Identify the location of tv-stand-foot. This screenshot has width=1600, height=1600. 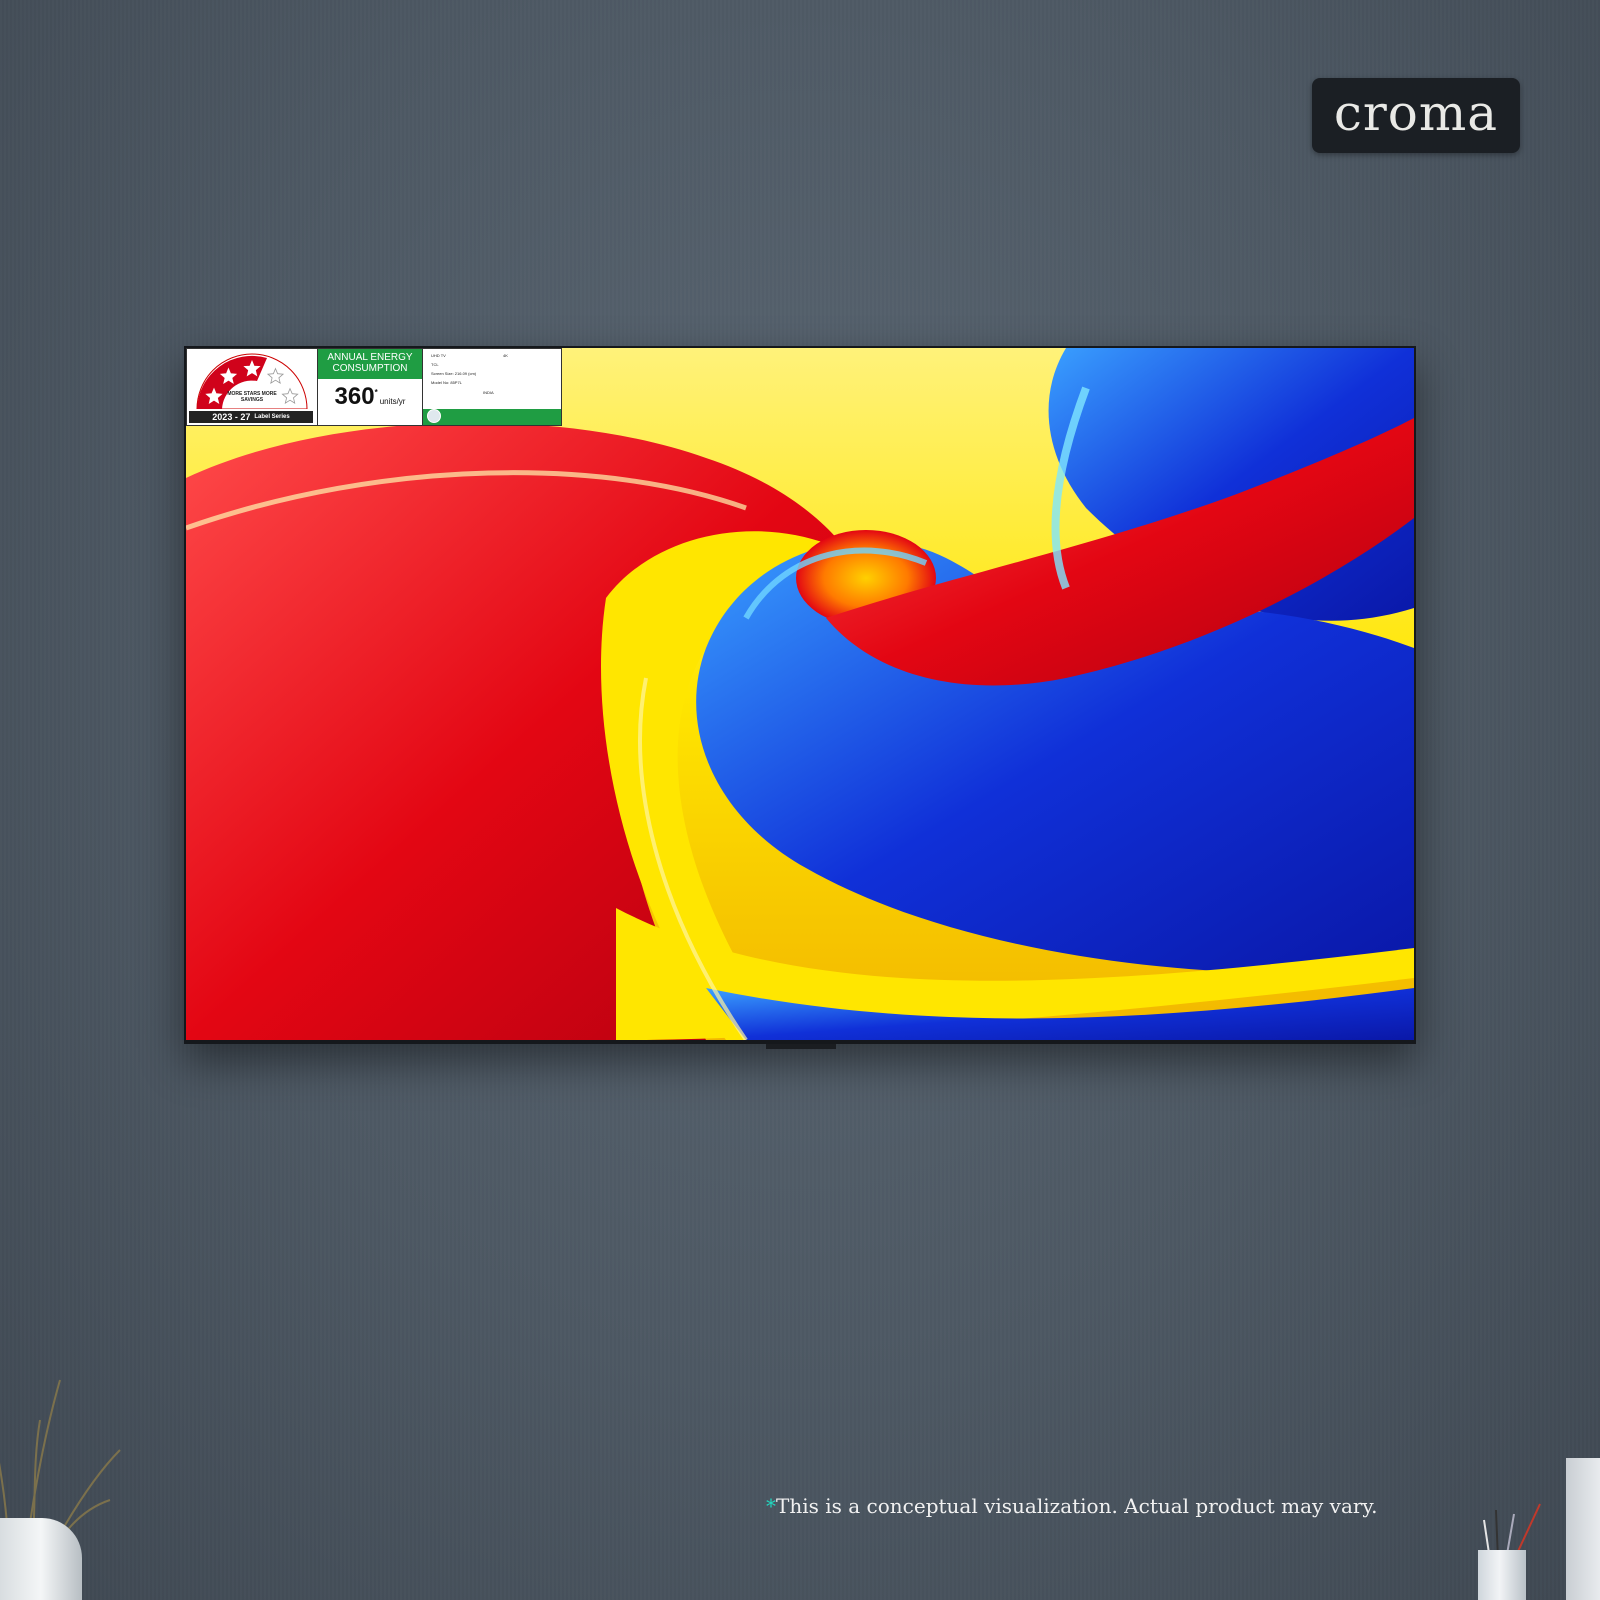
(801, 1046).